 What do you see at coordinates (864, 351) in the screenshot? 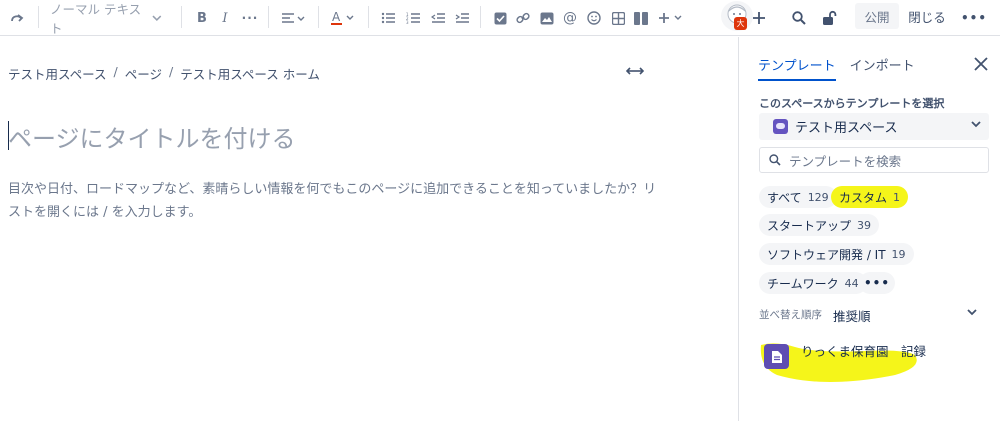
I see `template-name: りっくま保育園 記録` at bounding box center [864, 351].